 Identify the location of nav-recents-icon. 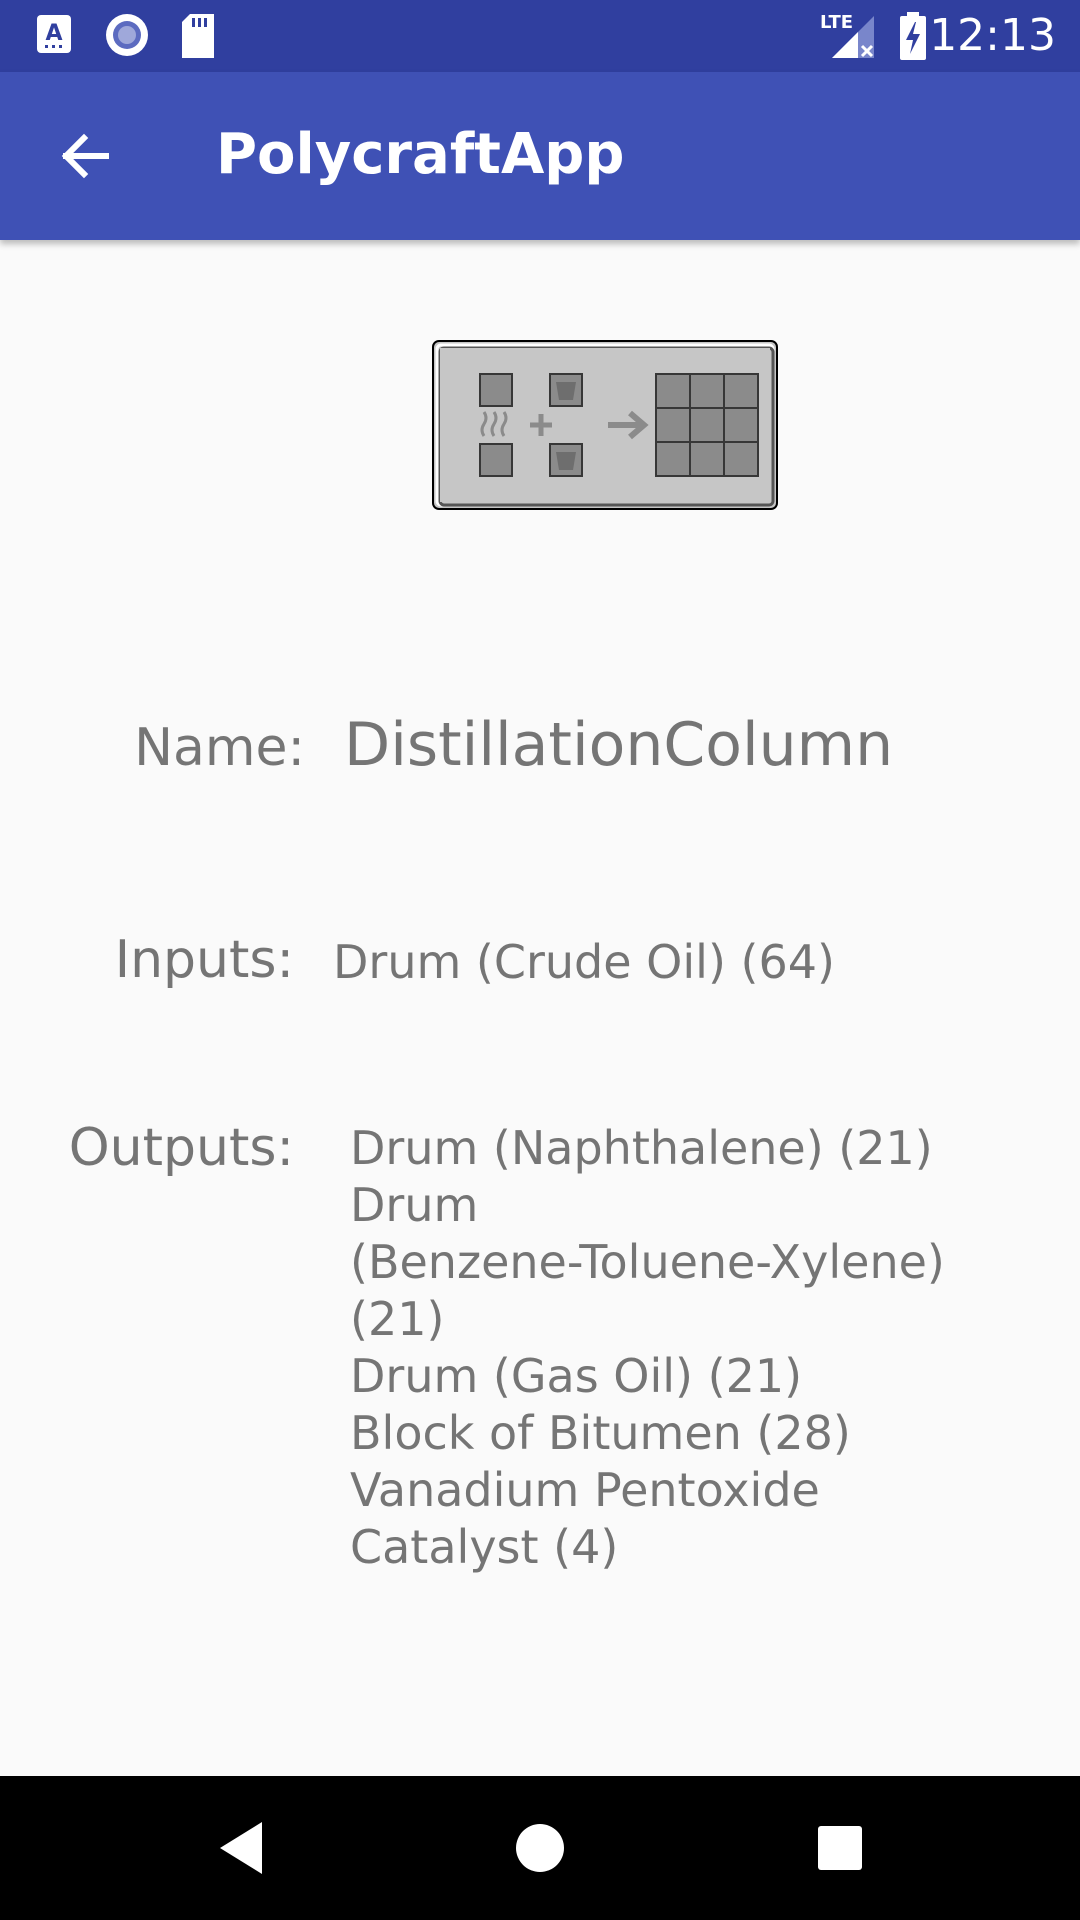
(840, 1848).